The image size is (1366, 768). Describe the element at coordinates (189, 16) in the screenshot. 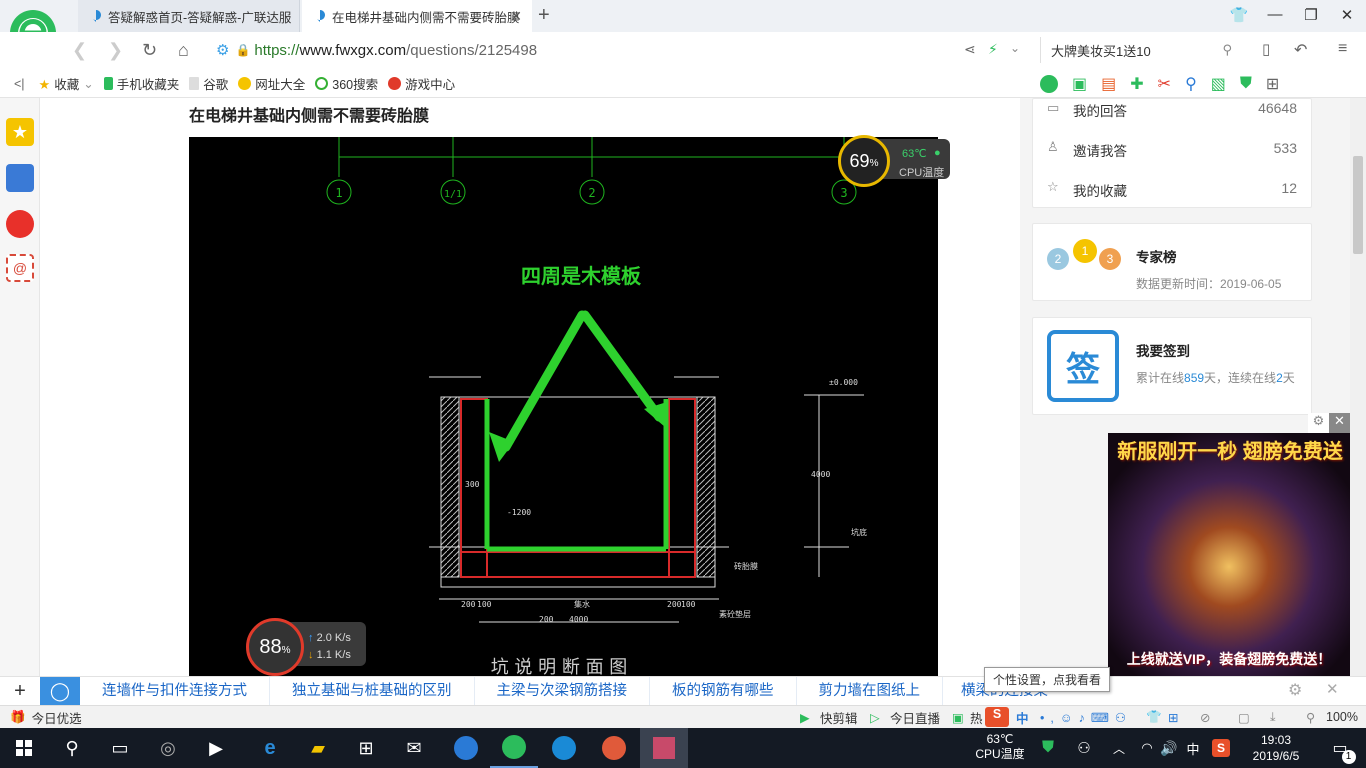

I see `tab-home: 答疑解惑首页-答疑解惑-广联达服` at that location.